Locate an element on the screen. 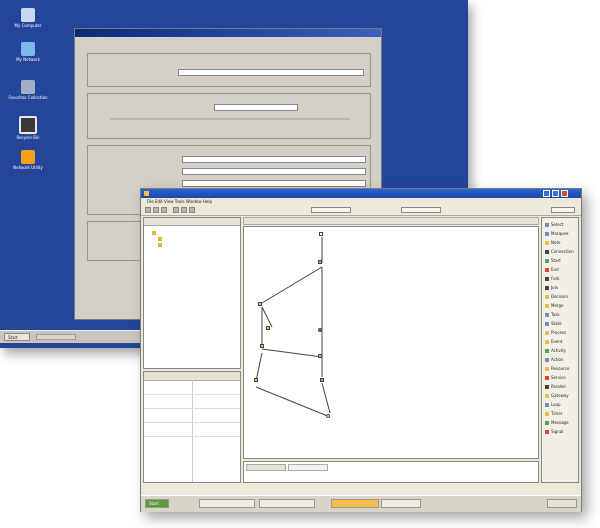  palette-item: Message is located at coordinates (557, 422).